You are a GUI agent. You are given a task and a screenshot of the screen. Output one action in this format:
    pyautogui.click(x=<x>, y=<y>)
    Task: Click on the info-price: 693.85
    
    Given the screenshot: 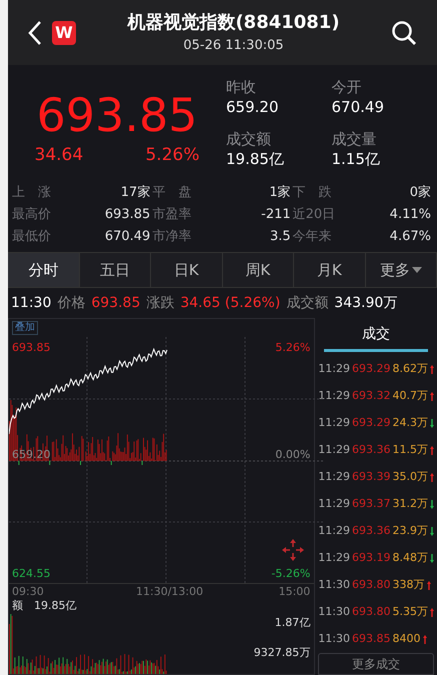 What is the action you would take?
    pyautogui.click(x=115, y=303)
    